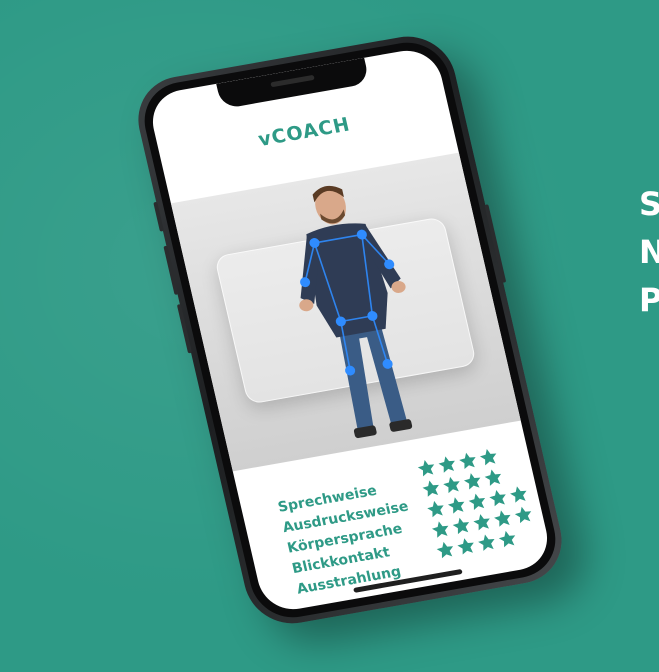 The width and height of the screenshot is (659, 672). What do you see at coordinates (292, 81) in the screenshot?
I see `speaker-grille` at bounding box center [292, 81].